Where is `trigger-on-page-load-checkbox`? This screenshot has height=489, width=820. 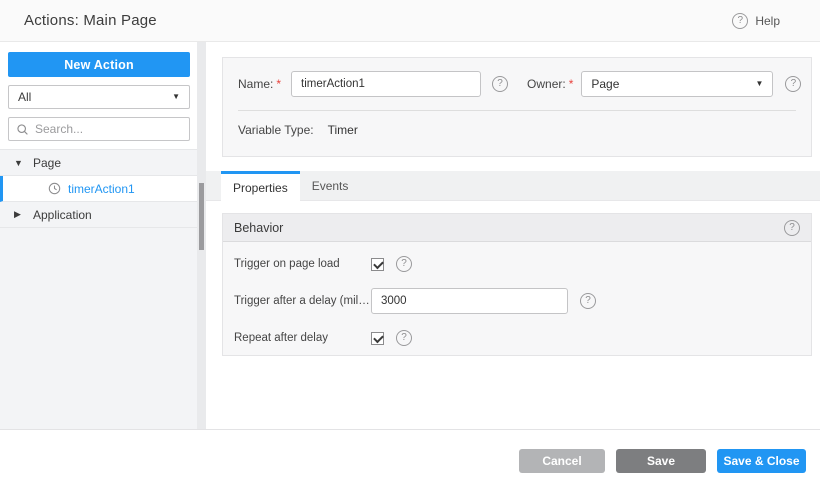 trigger-on-page-load-checkbox is located at coordinates (377, 264).